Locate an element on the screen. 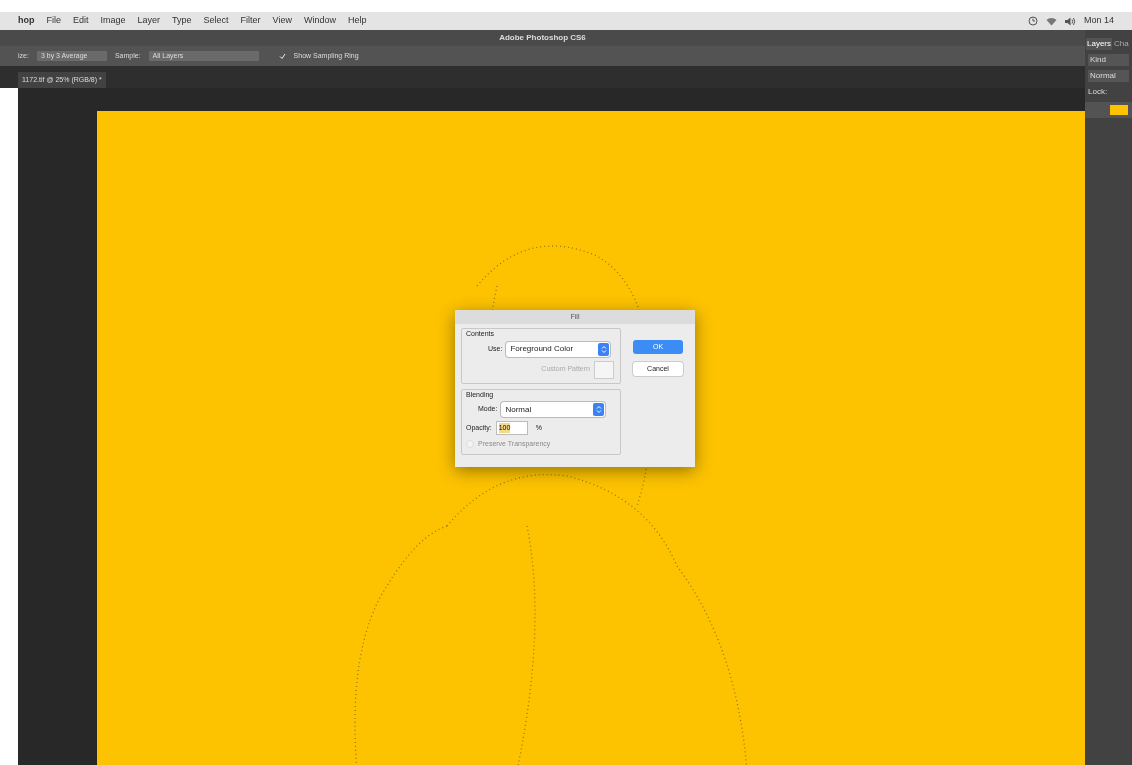 Image resolution: width=1132 pixels, height=765 pixels. lock-label: Lock: is located at coordinates (1098, 92).